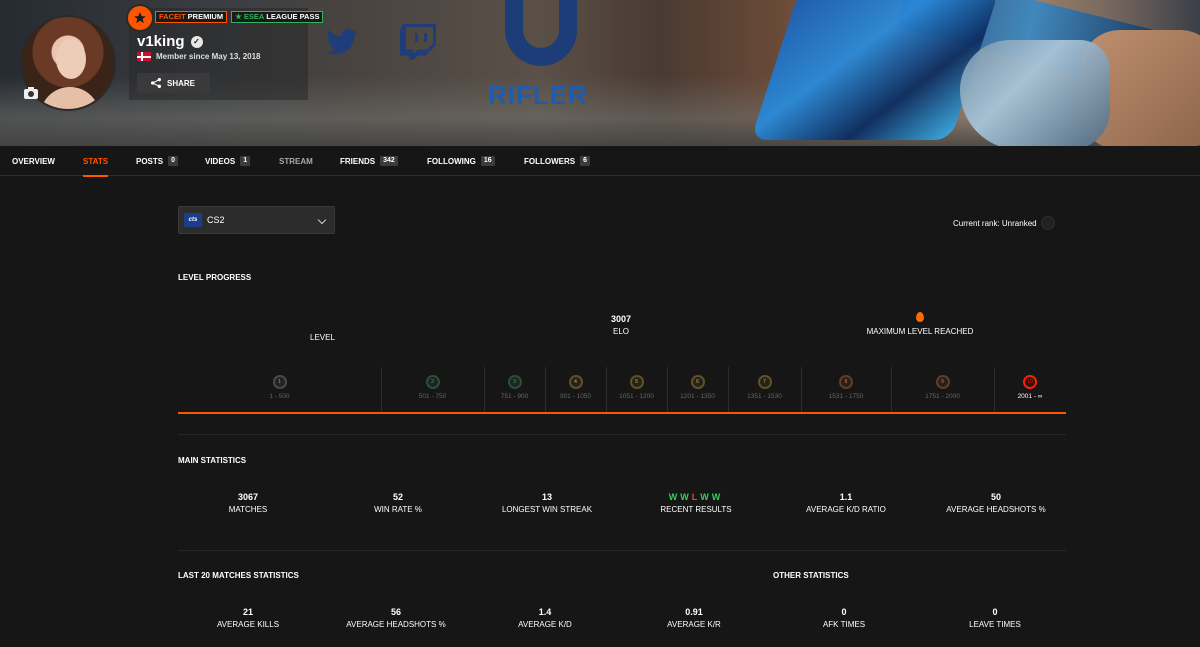  Describe the element at coordinates (696, 503) in the screenshot. I see `stat-recent-results: W W L W W RECENT RESULTS` at that location.